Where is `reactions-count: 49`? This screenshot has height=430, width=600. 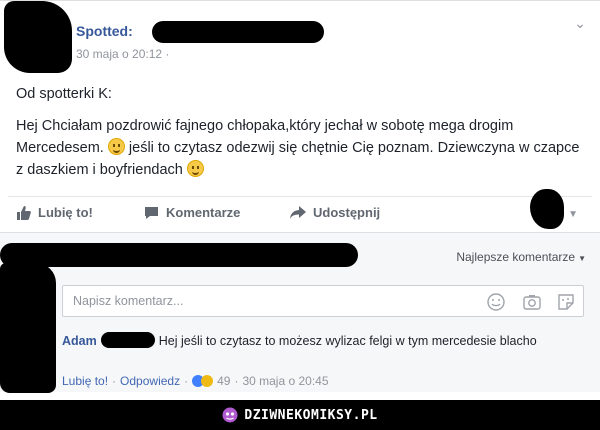 reactions-count: 49 is located at coordinates (224, 381).